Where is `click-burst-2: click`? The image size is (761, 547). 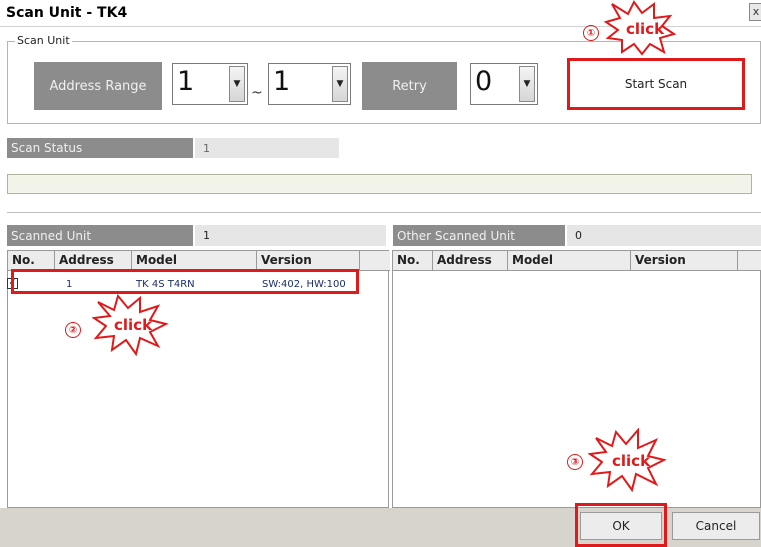
click-burst-2: click is located at coordinates (130, 325).